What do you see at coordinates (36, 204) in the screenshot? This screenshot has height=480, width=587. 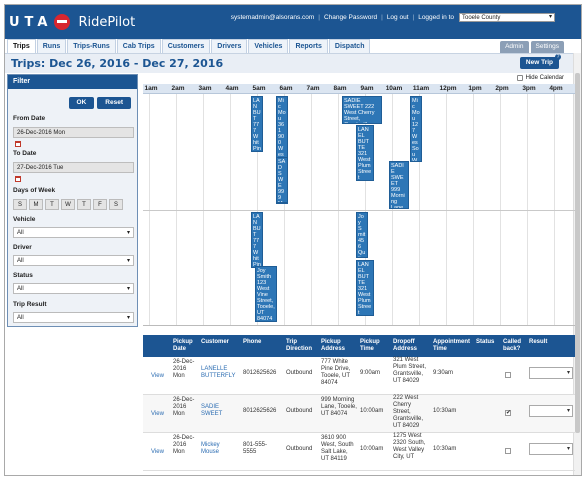 I see `day-mon: M` at bounding box center [36, 204].